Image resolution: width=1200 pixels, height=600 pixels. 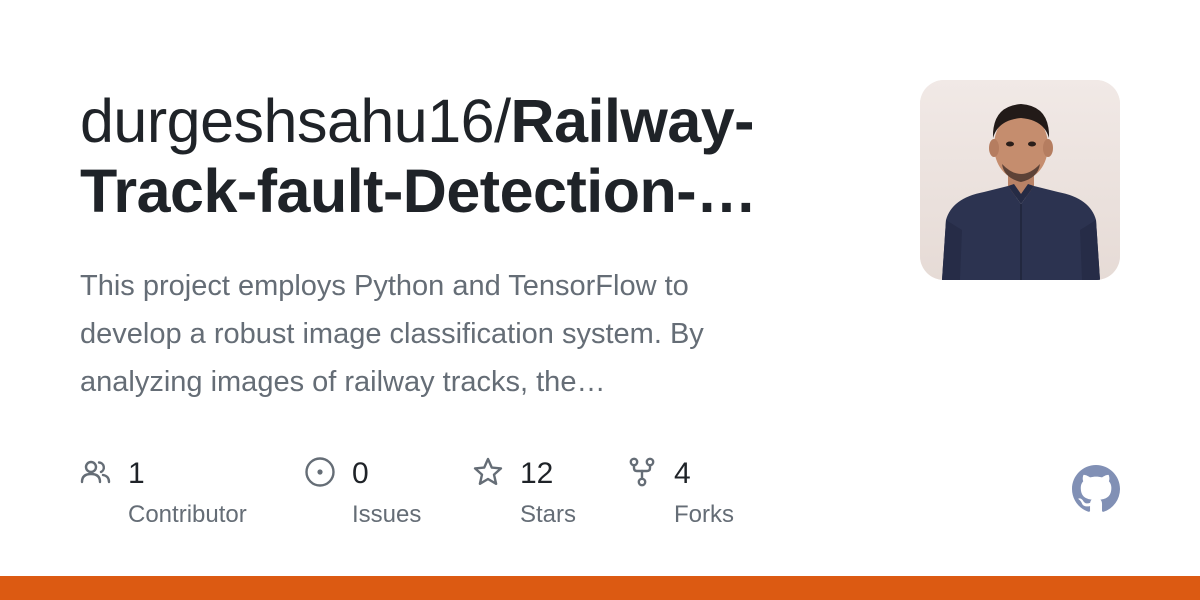 I want to click on contributors-count: 1, so click(x=136, y=473).